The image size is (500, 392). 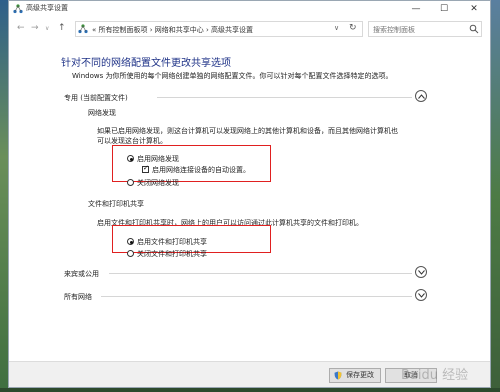 I want to click on radio-enable-network-discovery, so click(x=130, y=158).